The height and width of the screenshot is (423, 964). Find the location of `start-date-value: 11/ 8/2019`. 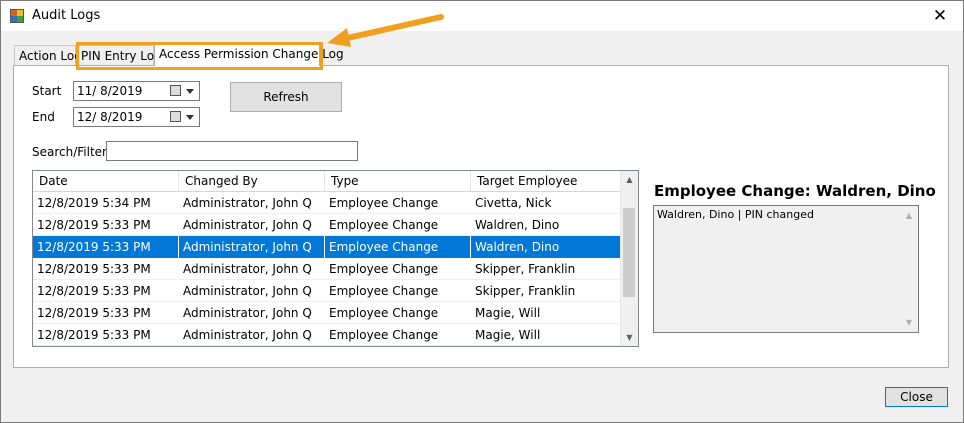

start-date-value: 11/ 8/2019 is located at coordinates (110, 91).